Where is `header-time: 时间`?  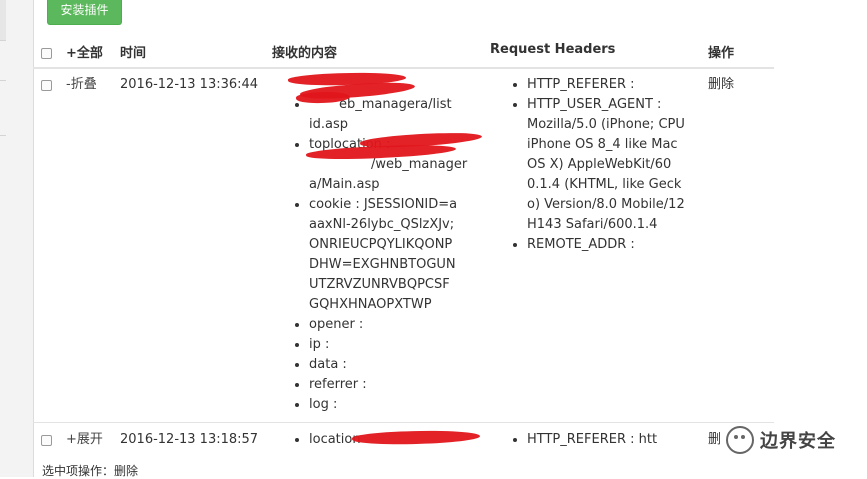
header-time: 时间 is located at coordinates (133, 53).